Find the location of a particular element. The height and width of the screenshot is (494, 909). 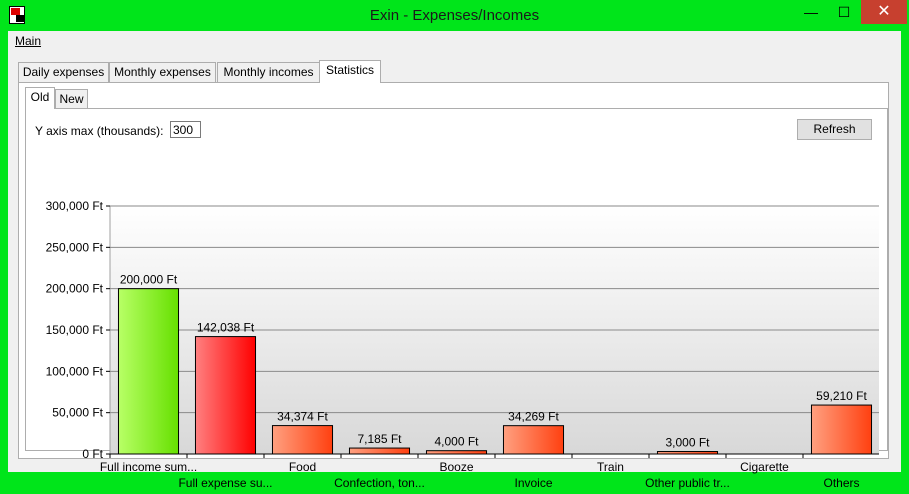

window-title: Exin - Expenses/Incomes is located at coordinates (454, 15).